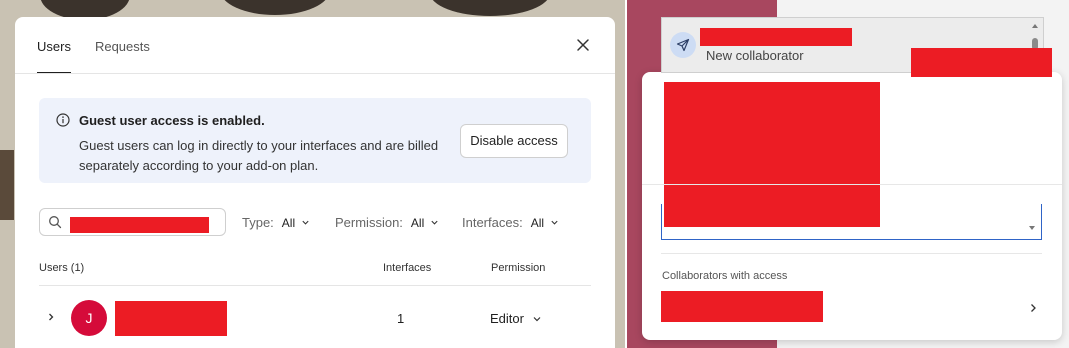  What do you see at coordinates (1032, 228) in the screenshot?
I see `scroll-down-icon` at bounding box center [1032, 228].